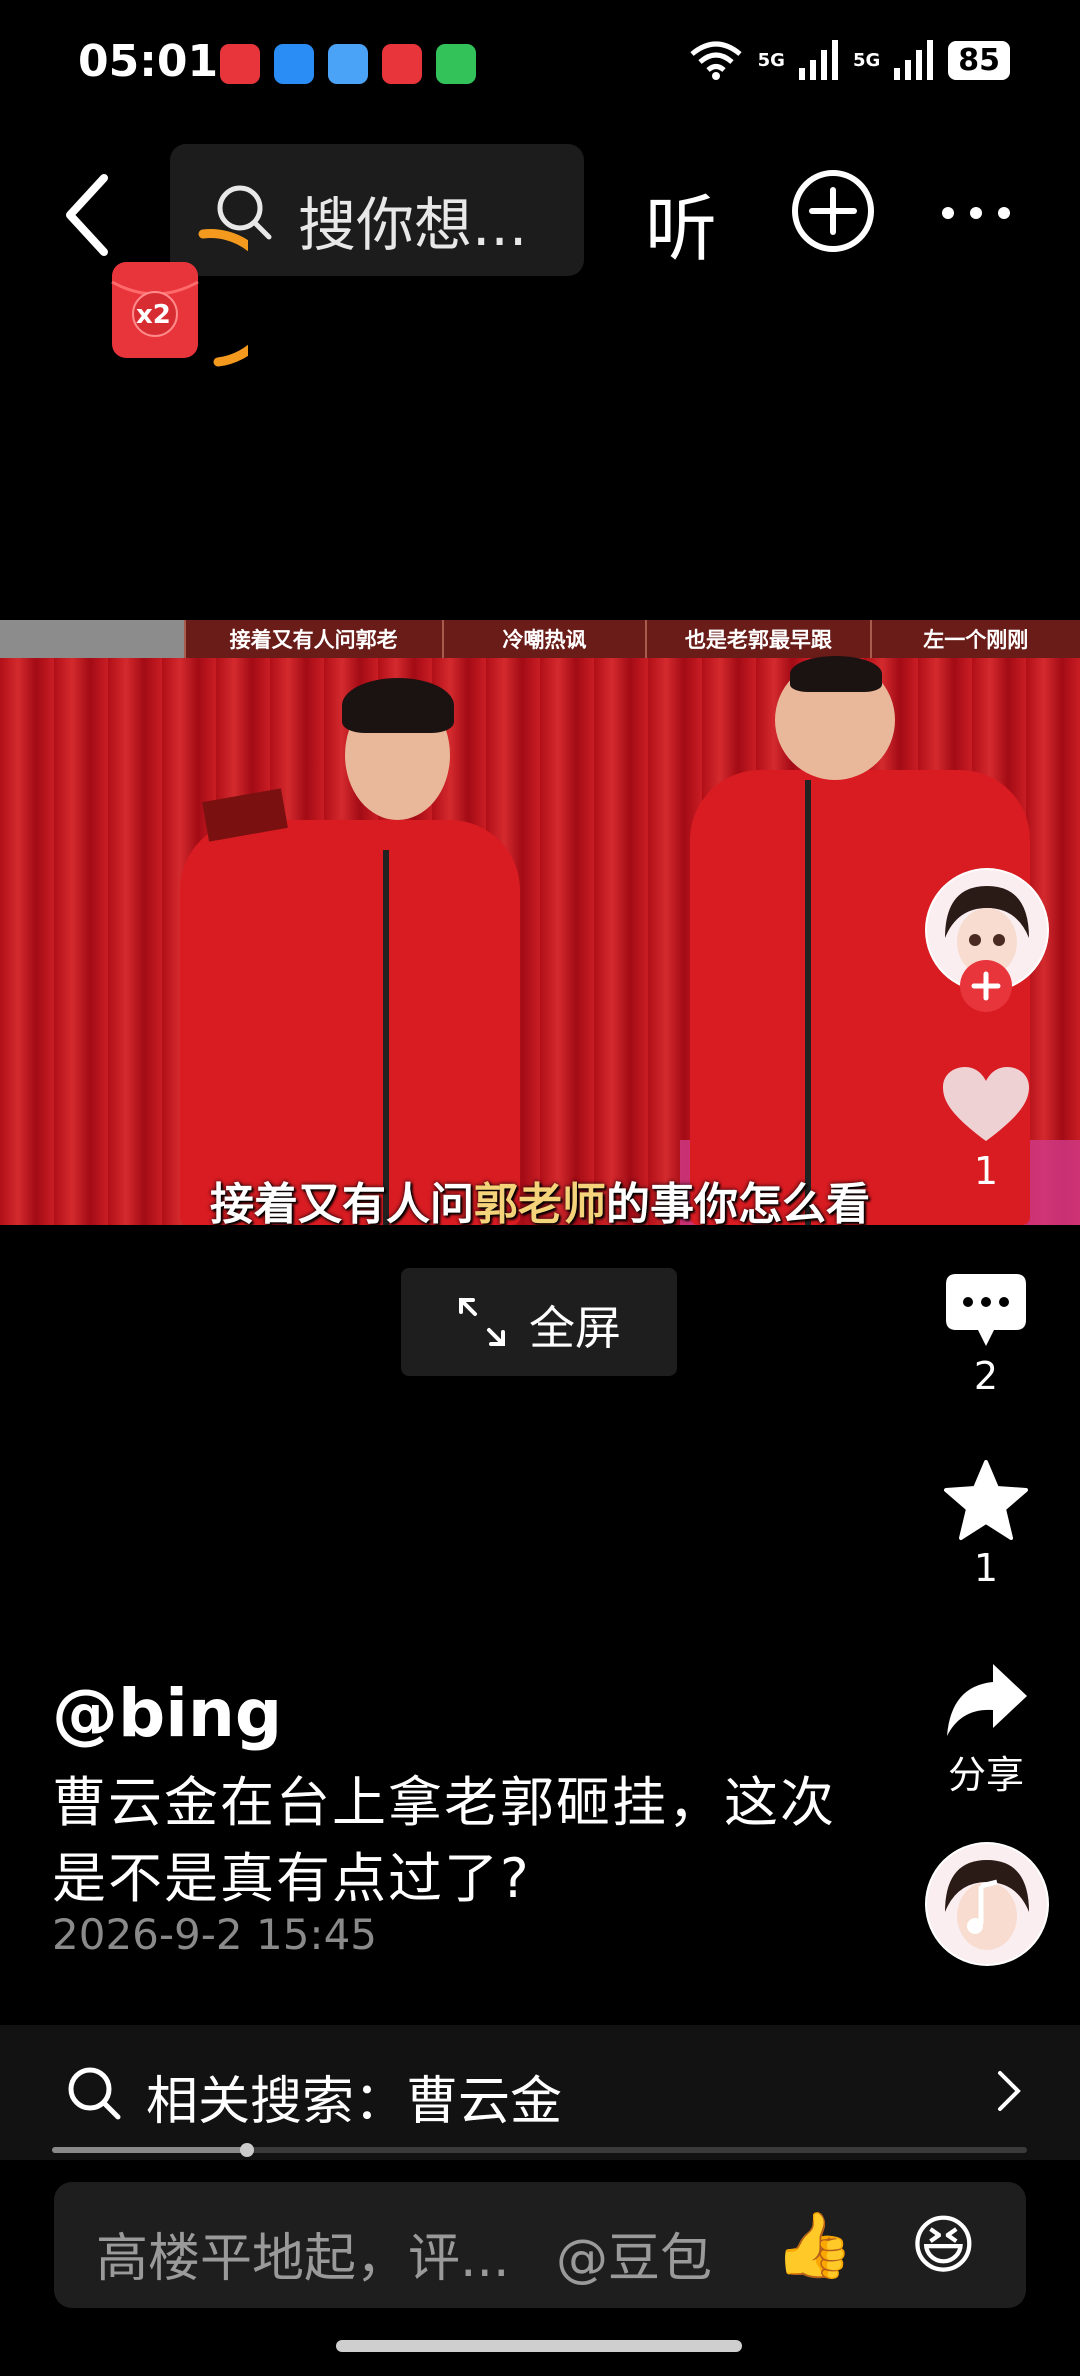  Describe the element at coordinates (247, 2150) in the screenshot. I see `progress-knob` at that location.